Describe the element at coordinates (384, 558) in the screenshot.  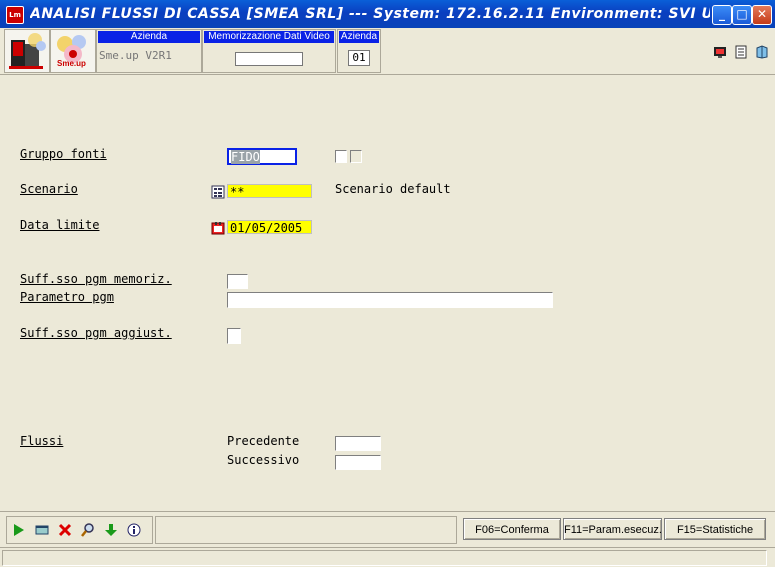
I see `status-cell` at that location.